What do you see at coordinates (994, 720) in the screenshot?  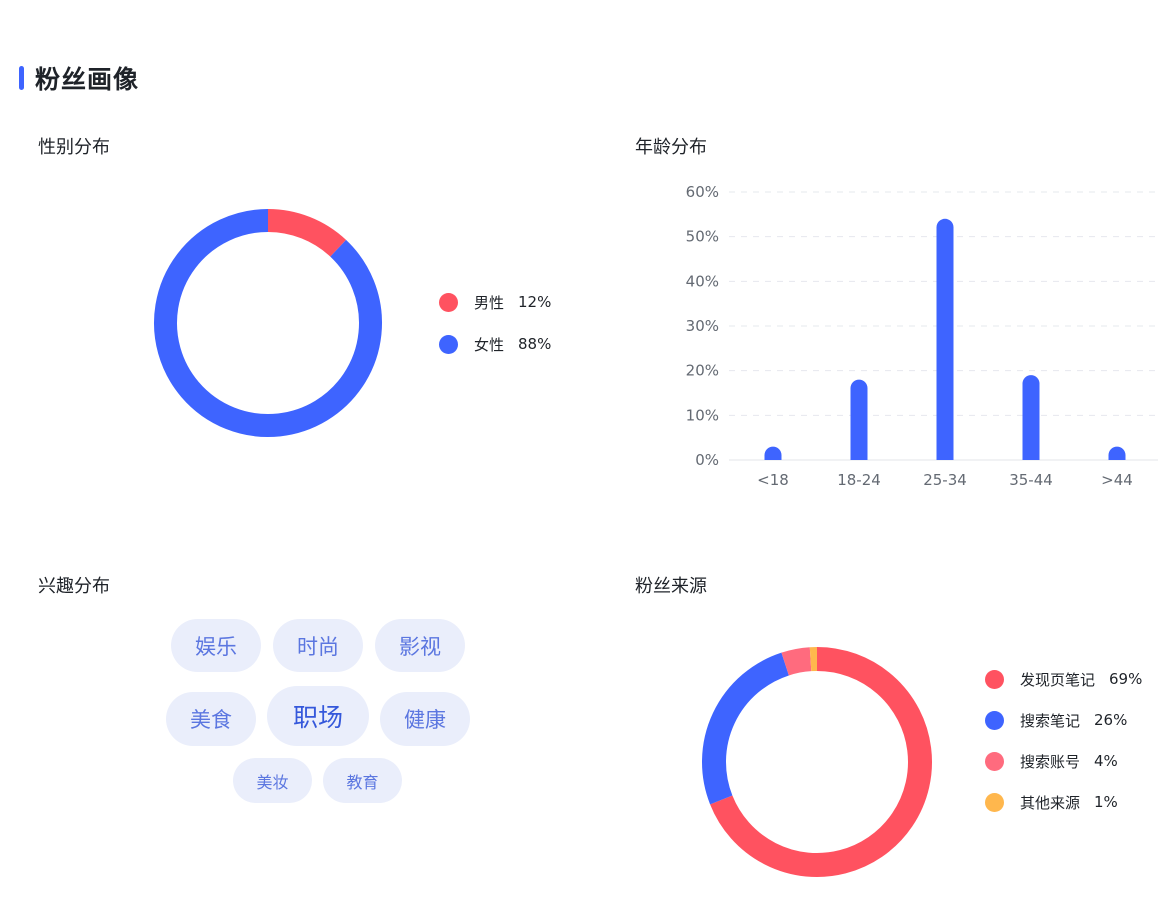 I see `search-notes-color-dot` at bounding box center [994, 720].